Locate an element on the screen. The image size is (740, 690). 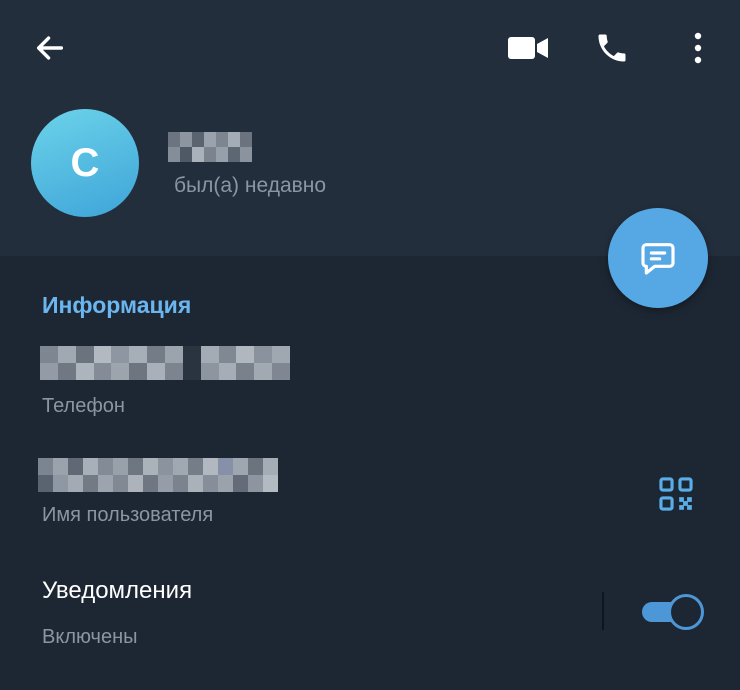
username-redacted is located at coordinates (158, 475).